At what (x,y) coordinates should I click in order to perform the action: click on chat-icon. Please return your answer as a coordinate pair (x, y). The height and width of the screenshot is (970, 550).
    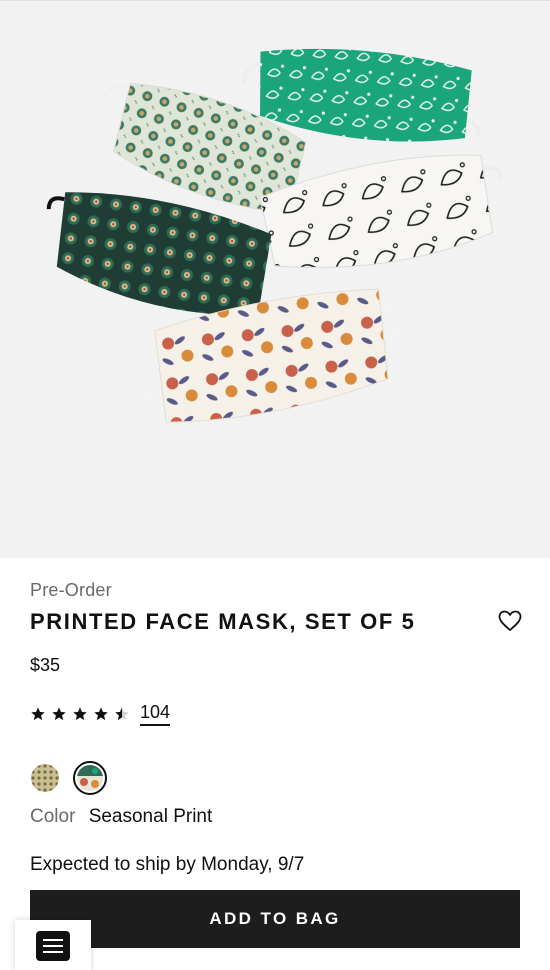
    Looking at the image, I should click on (53, 946).